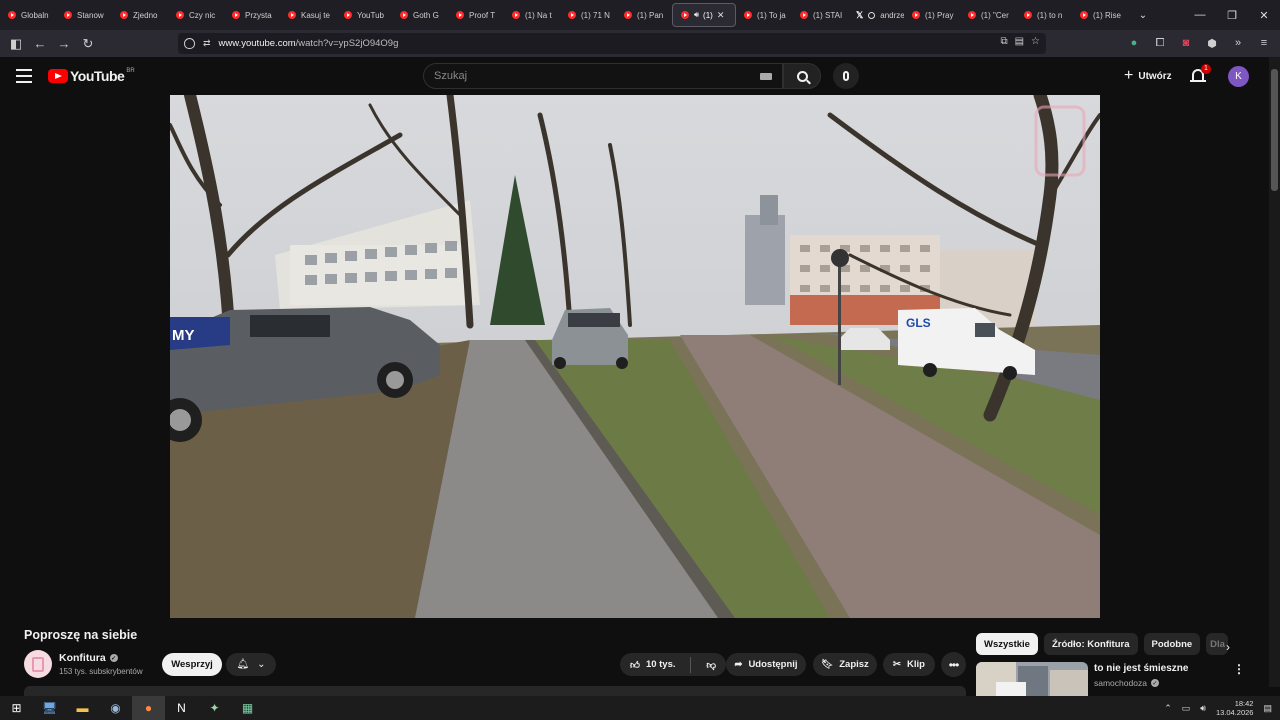 Image resolution: width=1280 pixels, height=720 pixels. I want to click on taskbar-notion-icon: N, so click(181, 708).